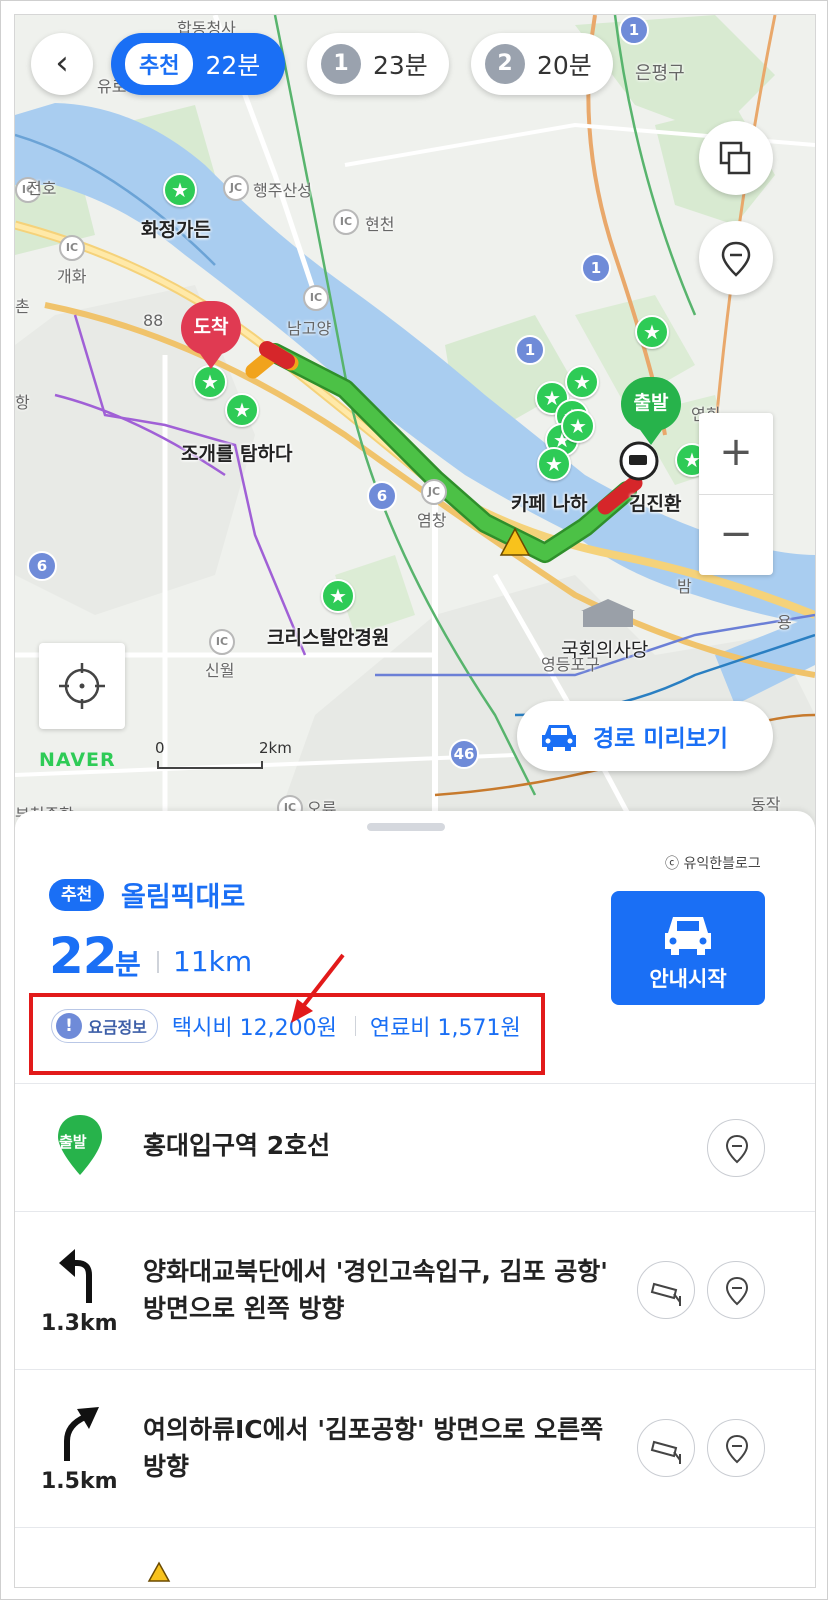 Image resolution: width=828 pixels, height=1600 pixels. Describe the element at coordinates (406, 827) in the screenshot. I see `drag-handle` at that location.